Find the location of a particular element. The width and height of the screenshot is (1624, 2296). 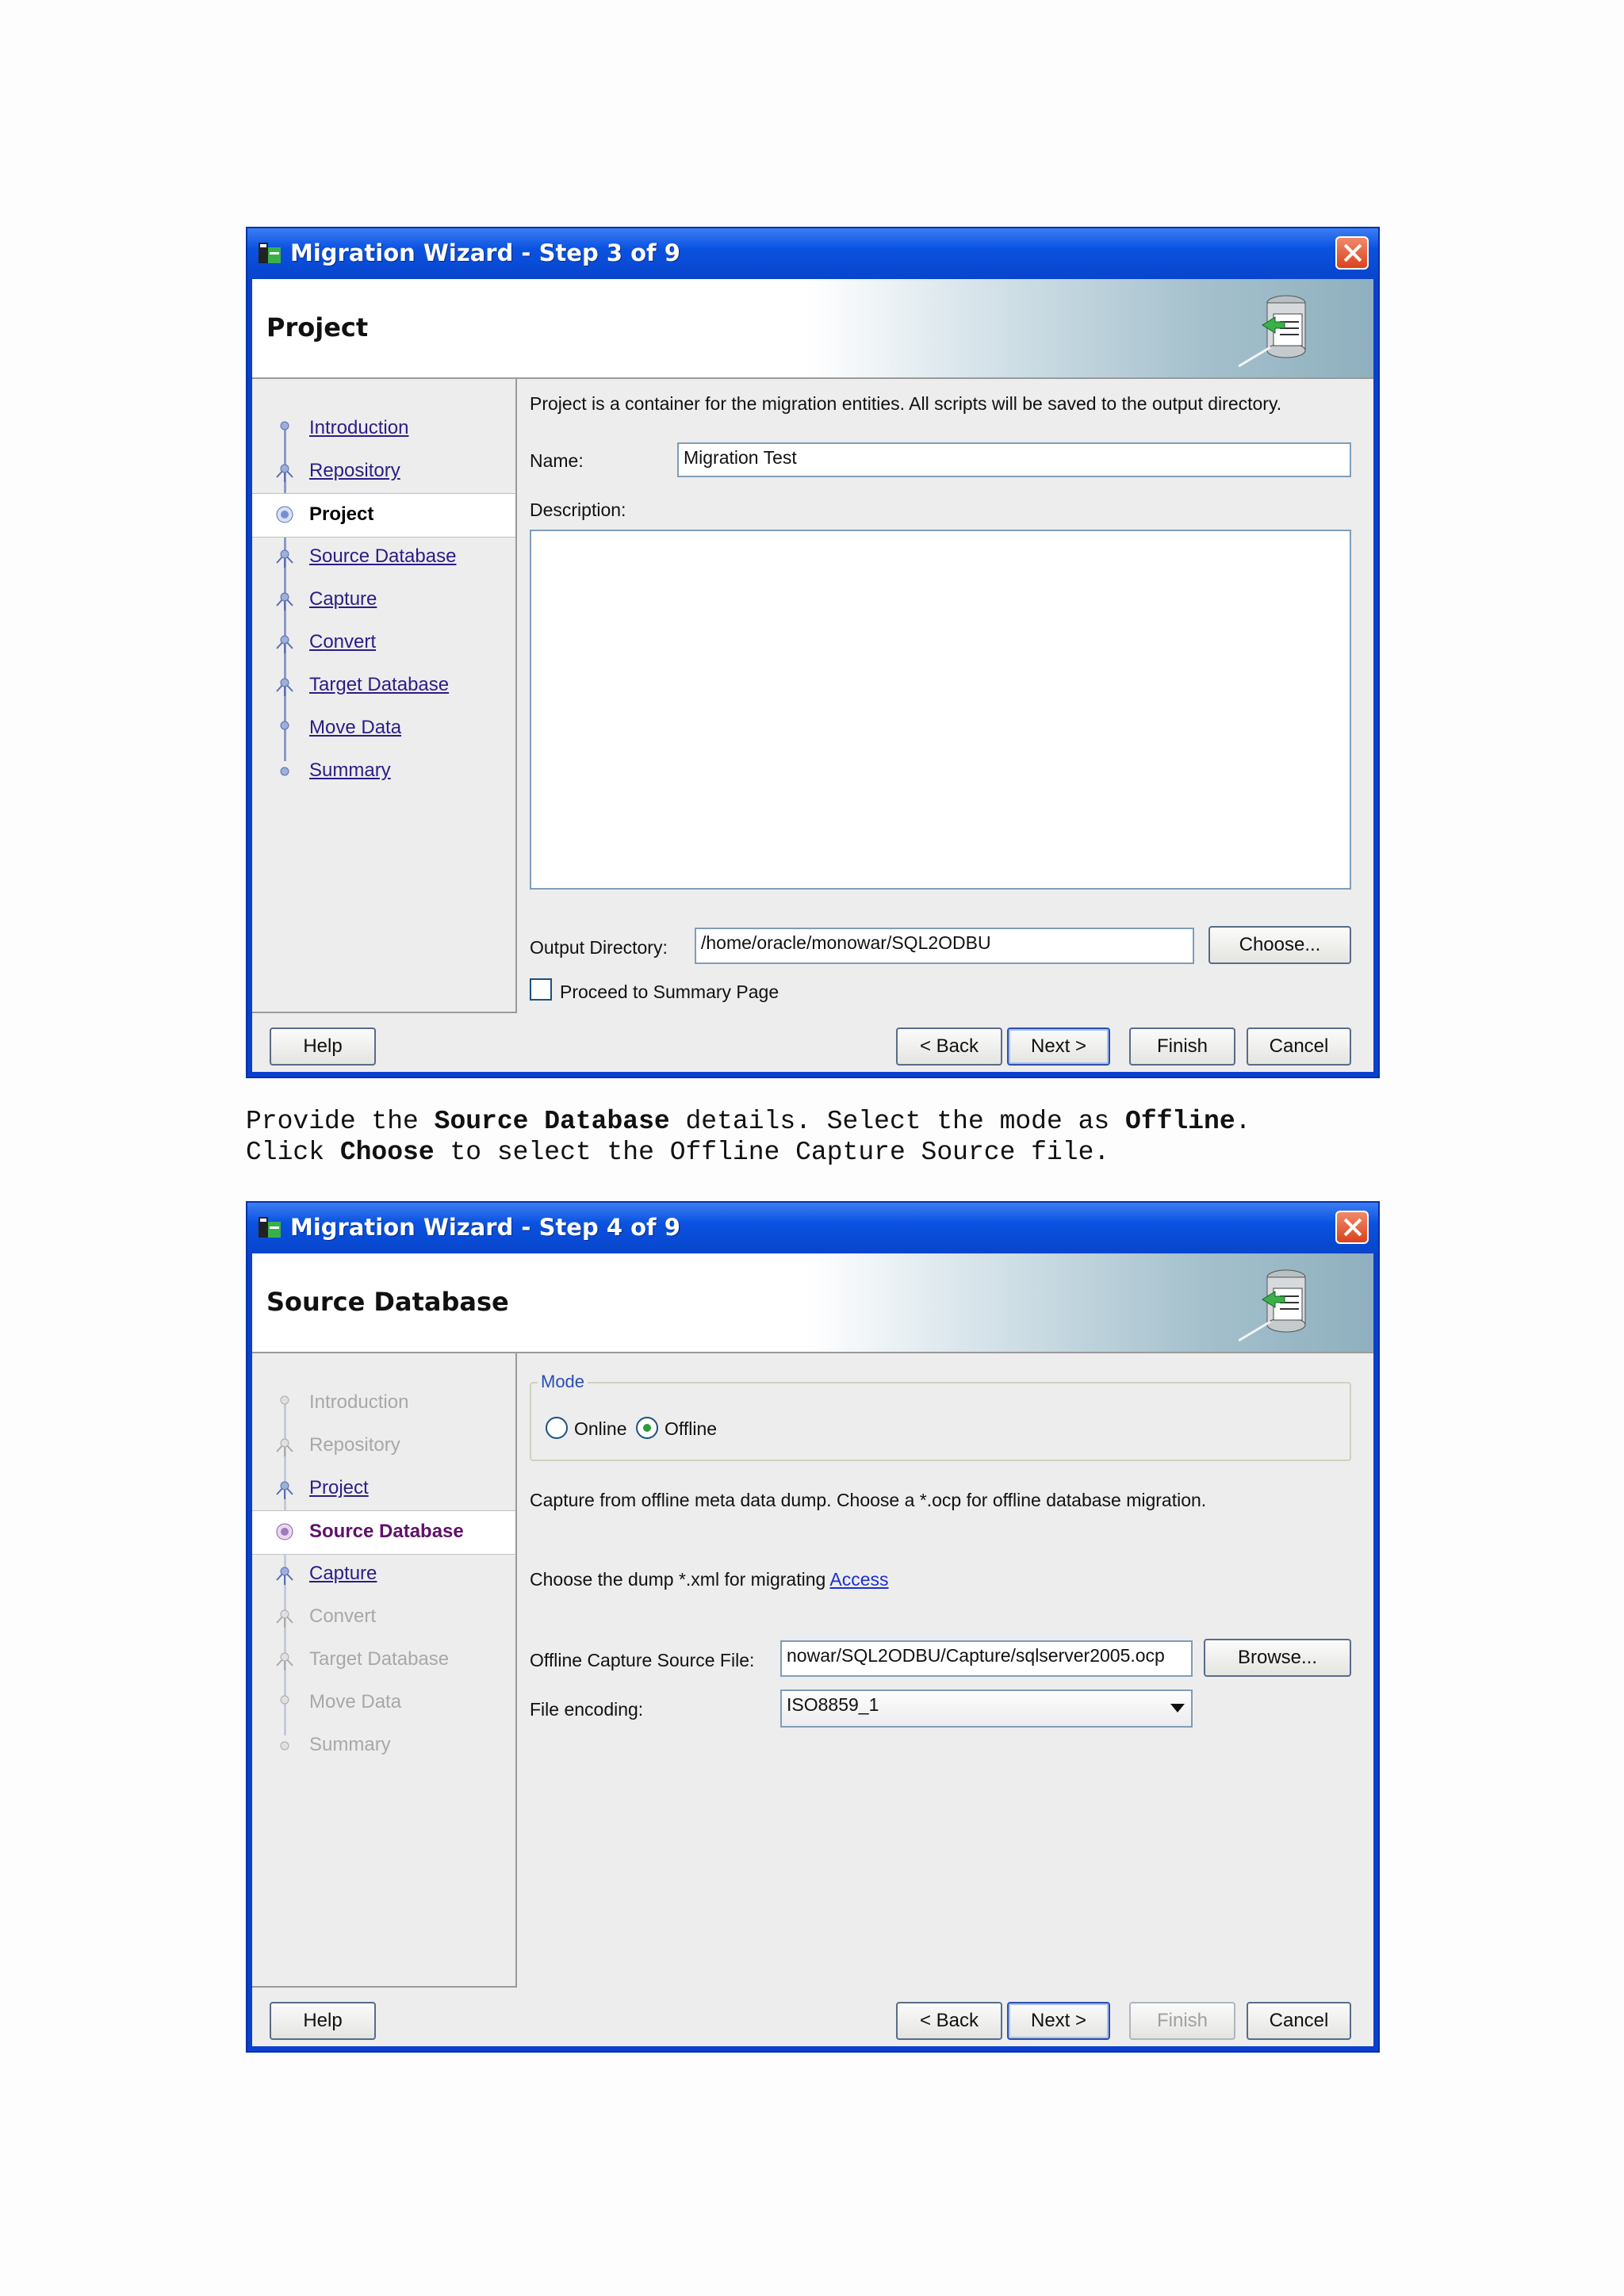

dump-text-label: Choose the dump *.xml for migrating is located at coordinates (678, 1580).